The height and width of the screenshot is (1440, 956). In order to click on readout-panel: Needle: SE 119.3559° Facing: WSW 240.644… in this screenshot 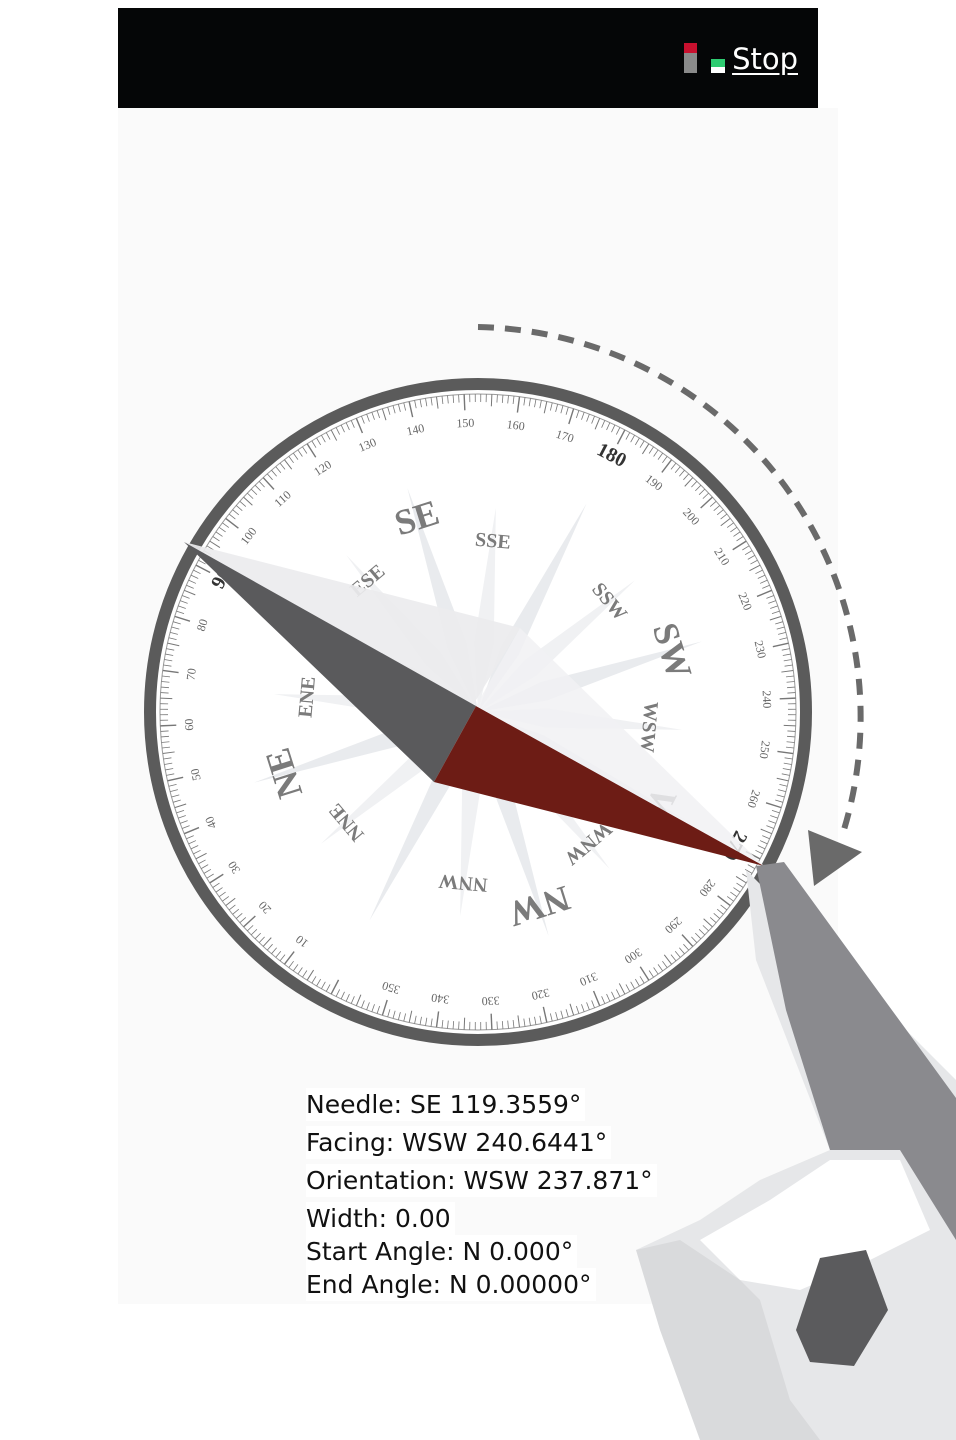, I will do `click(481, 1194)`.